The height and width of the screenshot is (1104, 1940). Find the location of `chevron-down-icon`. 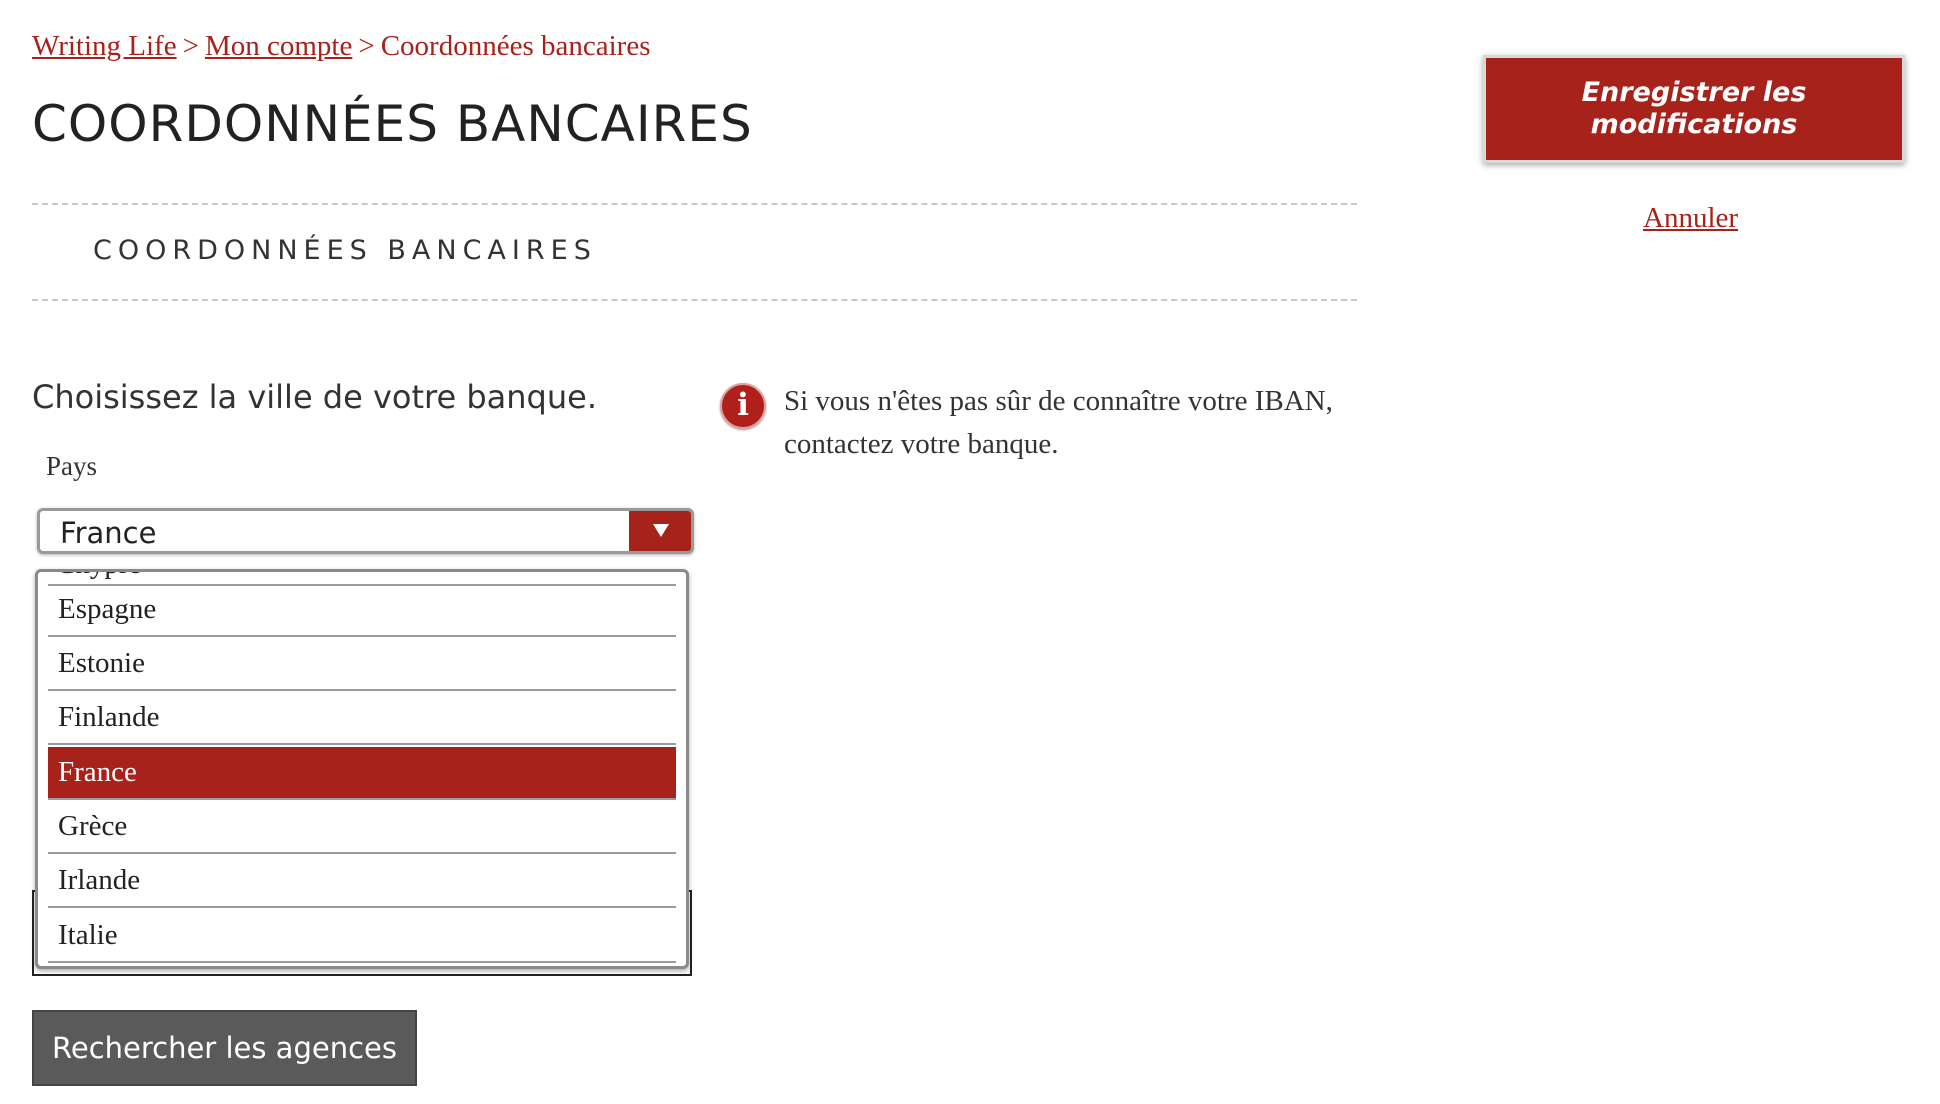

chevron-down-icon is located at coordinates (660, 531).